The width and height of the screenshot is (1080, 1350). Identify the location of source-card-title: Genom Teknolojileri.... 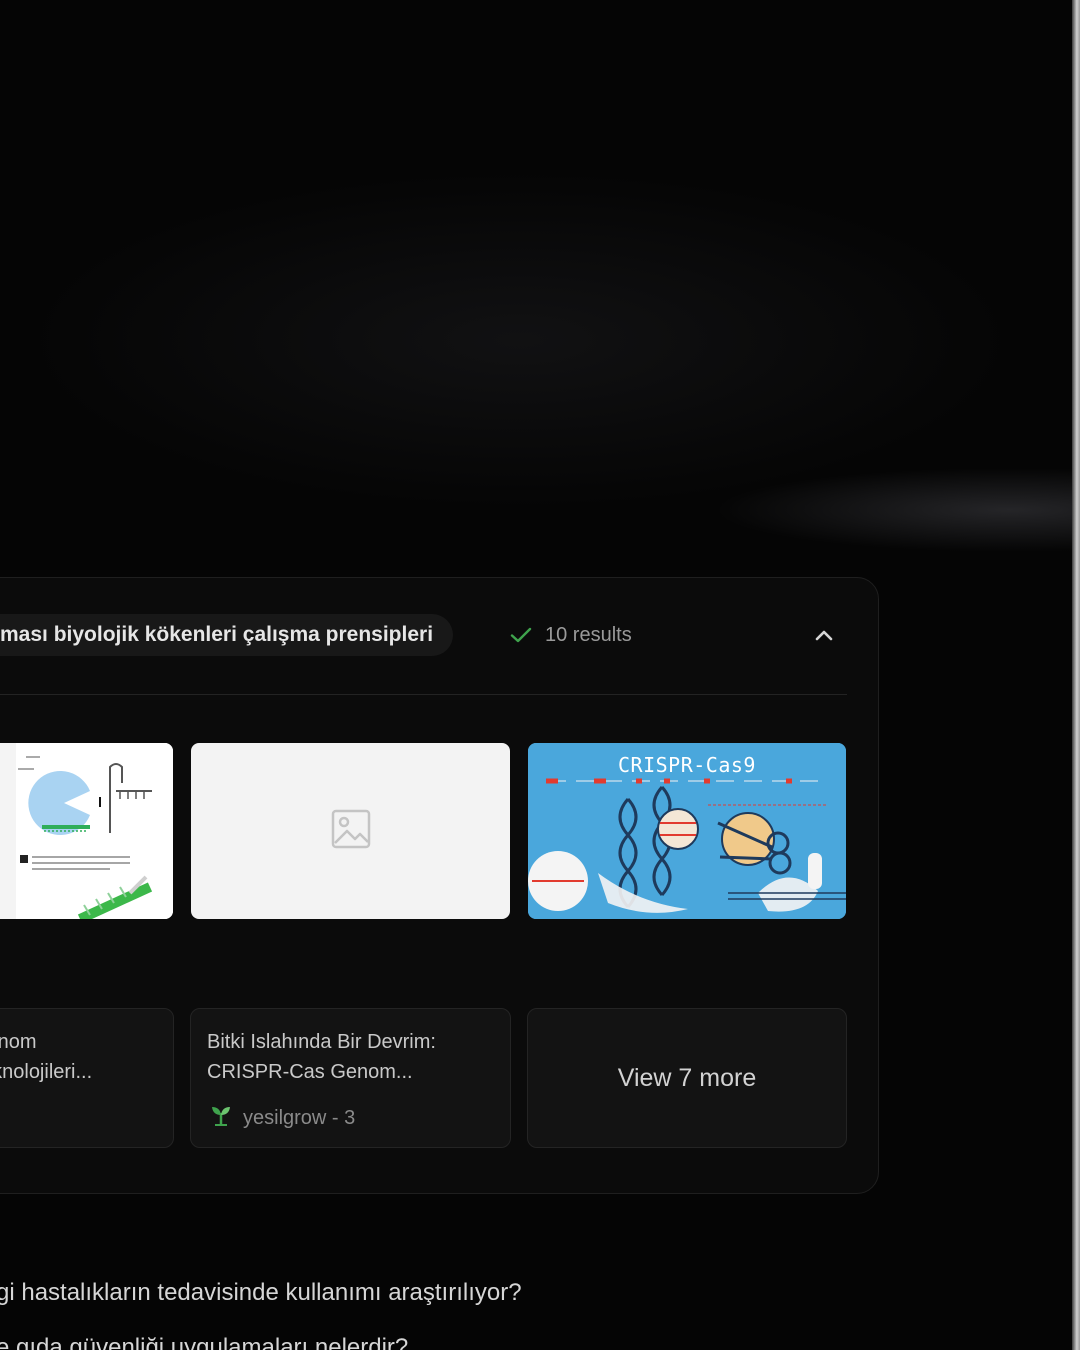
(46, 1057).